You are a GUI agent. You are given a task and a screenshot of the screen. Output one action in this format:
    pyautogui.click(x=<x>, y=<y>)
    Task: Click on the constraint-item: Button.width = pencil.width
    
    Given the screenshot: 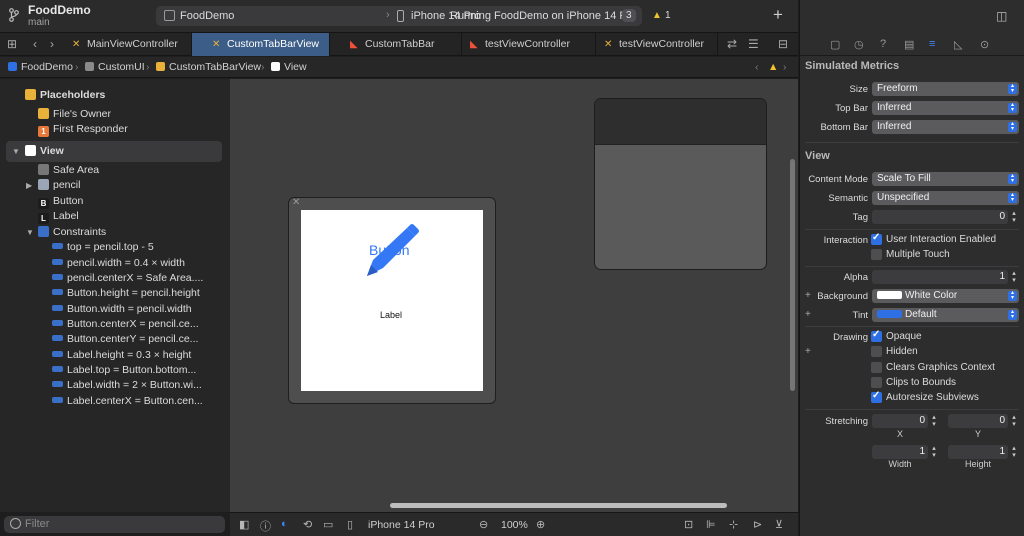 What is the action you would take?
    pyautogui.click(x=122, y=310)
    